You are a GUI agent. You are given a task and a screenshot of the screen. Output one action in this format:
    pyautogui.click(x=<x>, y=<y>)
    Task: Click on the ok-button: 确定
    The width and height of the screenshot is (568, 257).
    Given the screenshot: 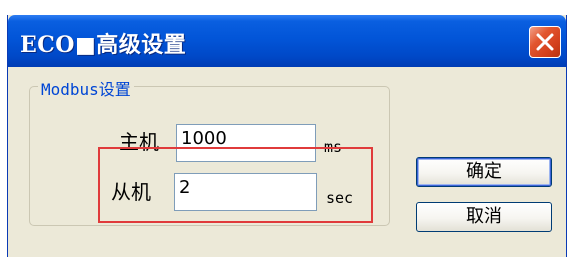 What is the action you would take?
    pyautogui.click(x=484, y=172)
    